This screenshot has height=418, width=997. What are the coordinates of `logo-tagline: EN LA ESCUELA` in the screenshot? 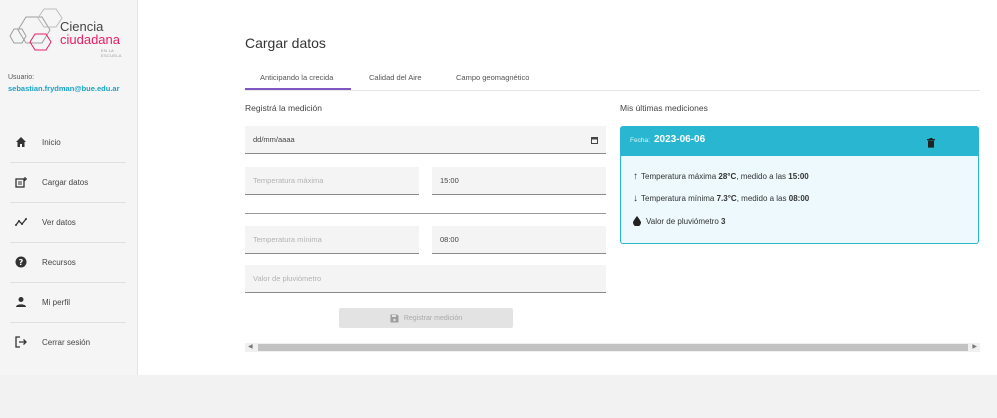 It's located at (111, 53).